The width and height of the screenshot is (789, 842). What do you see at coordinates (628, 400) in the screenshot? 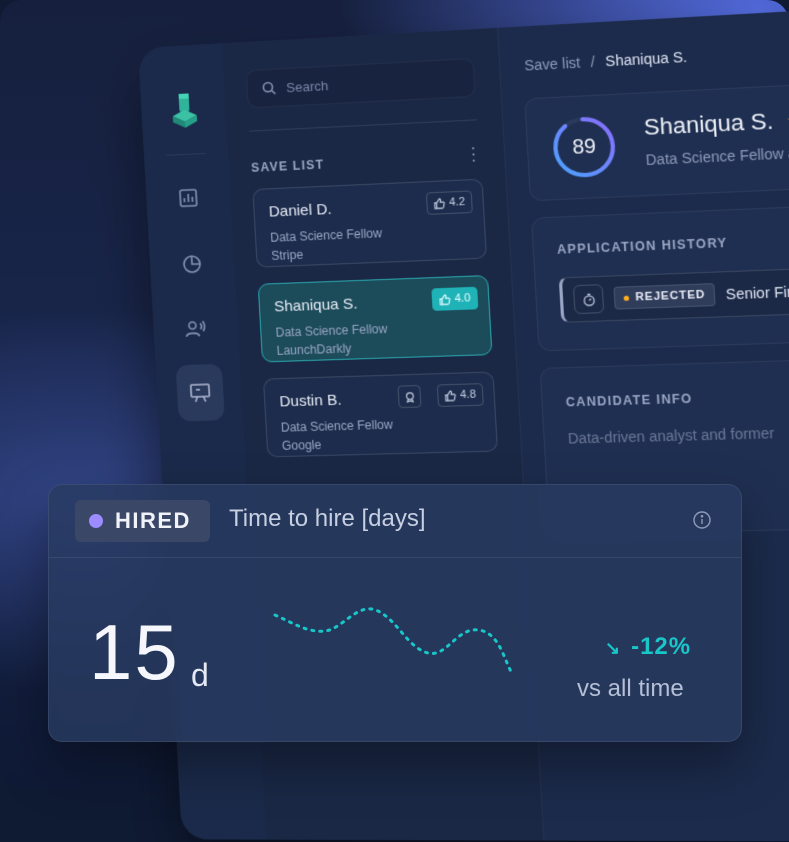
I see `candidate-info-title: CANDIDATE INFO` at bounding box center [628, 400].